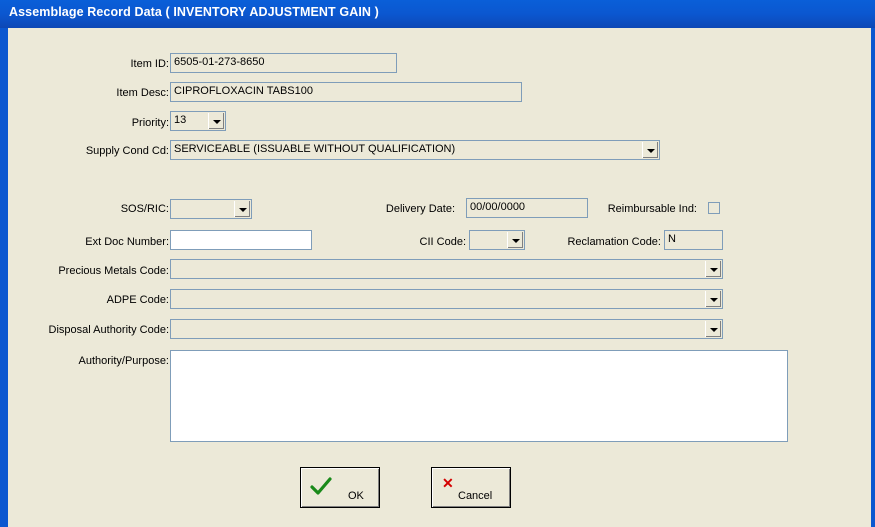 The image size is (875, 527). I want to click on authority-label: Authority/Purpose:, so click(124, 361).